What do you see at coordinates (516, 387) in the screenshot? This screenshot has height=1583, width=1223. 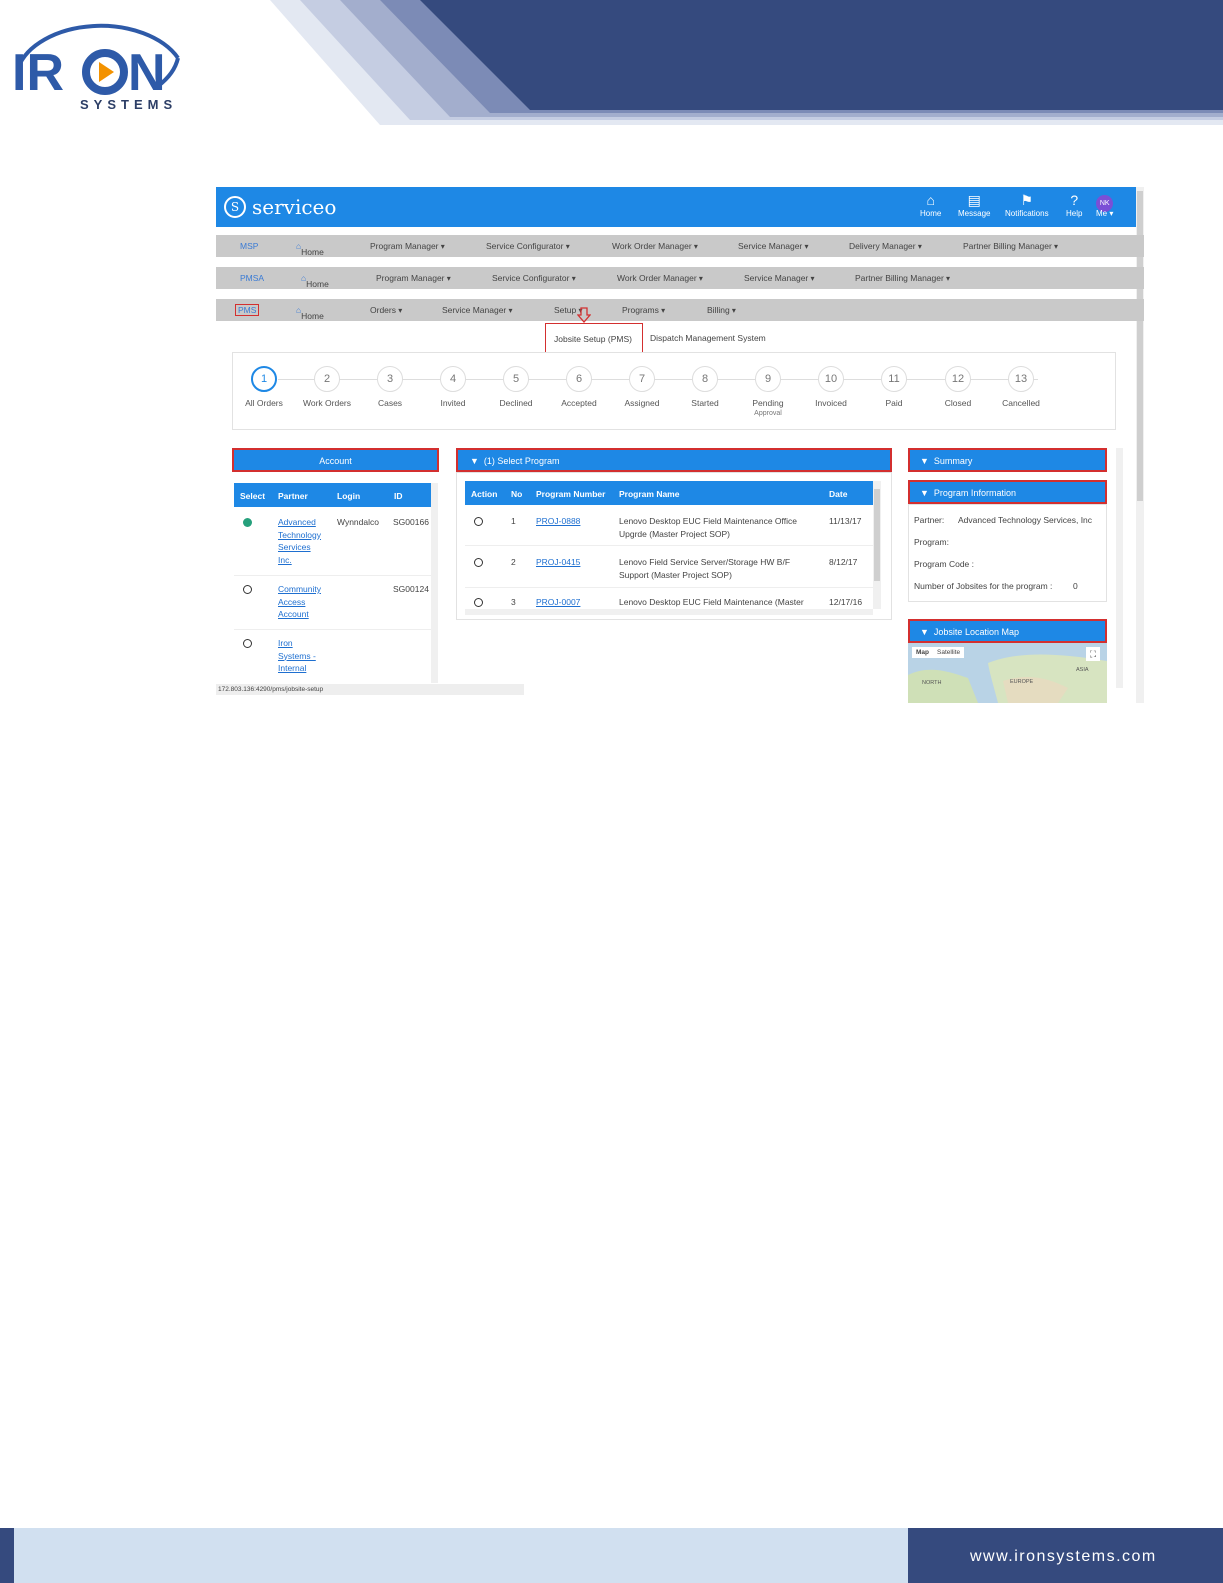 I see `step-declined: 5 Declined` at bounding box center [516, 387].